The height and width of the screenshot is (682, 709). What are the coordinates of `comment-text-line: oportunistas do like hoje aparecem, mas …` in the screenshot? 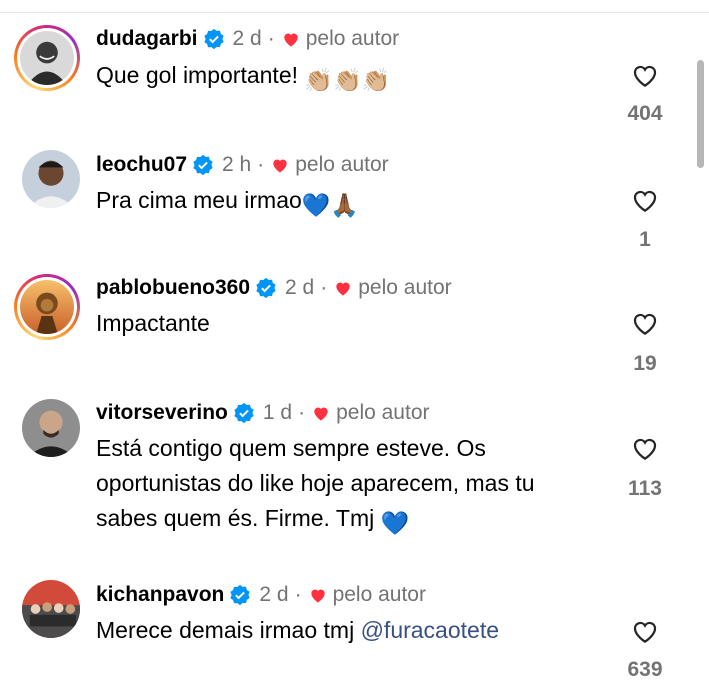 It's located at (315, 483).